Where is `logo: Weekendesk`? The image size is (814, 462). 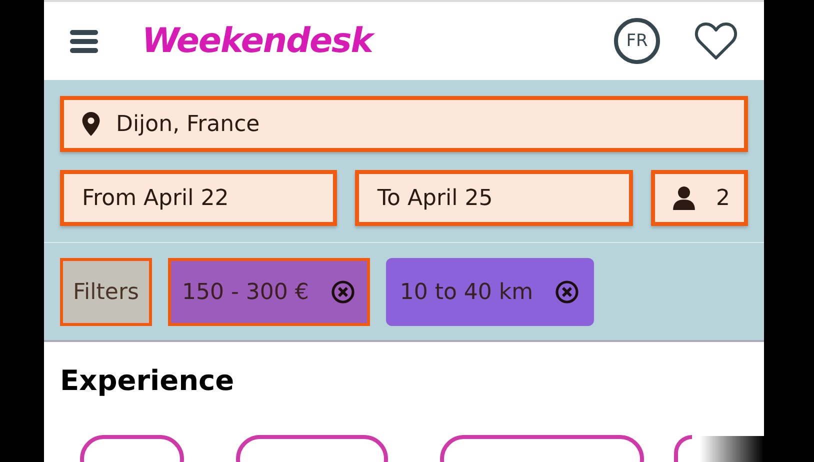
logo: Weekendesk is located at coordinates (257, 41).